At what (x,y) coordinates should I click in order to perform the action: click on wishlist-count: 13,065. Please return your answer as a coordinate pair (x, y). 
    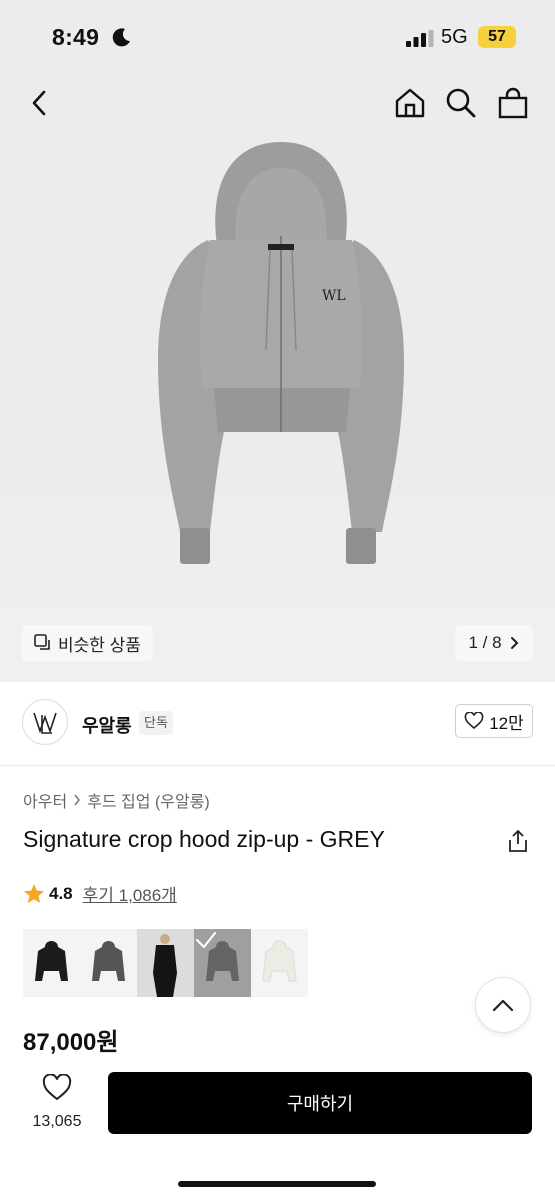
    Looking at the image, I should click on (57, 1121).